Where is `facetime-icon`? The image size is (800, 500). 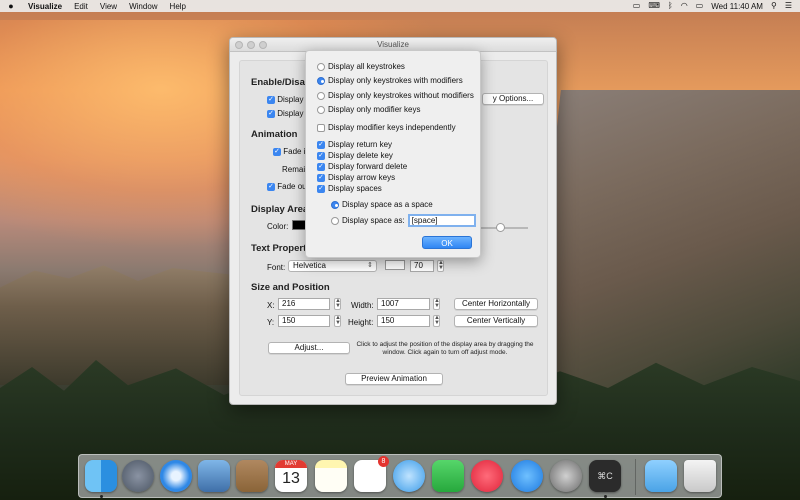
facetime-icon is located at coordinates (448, 476).